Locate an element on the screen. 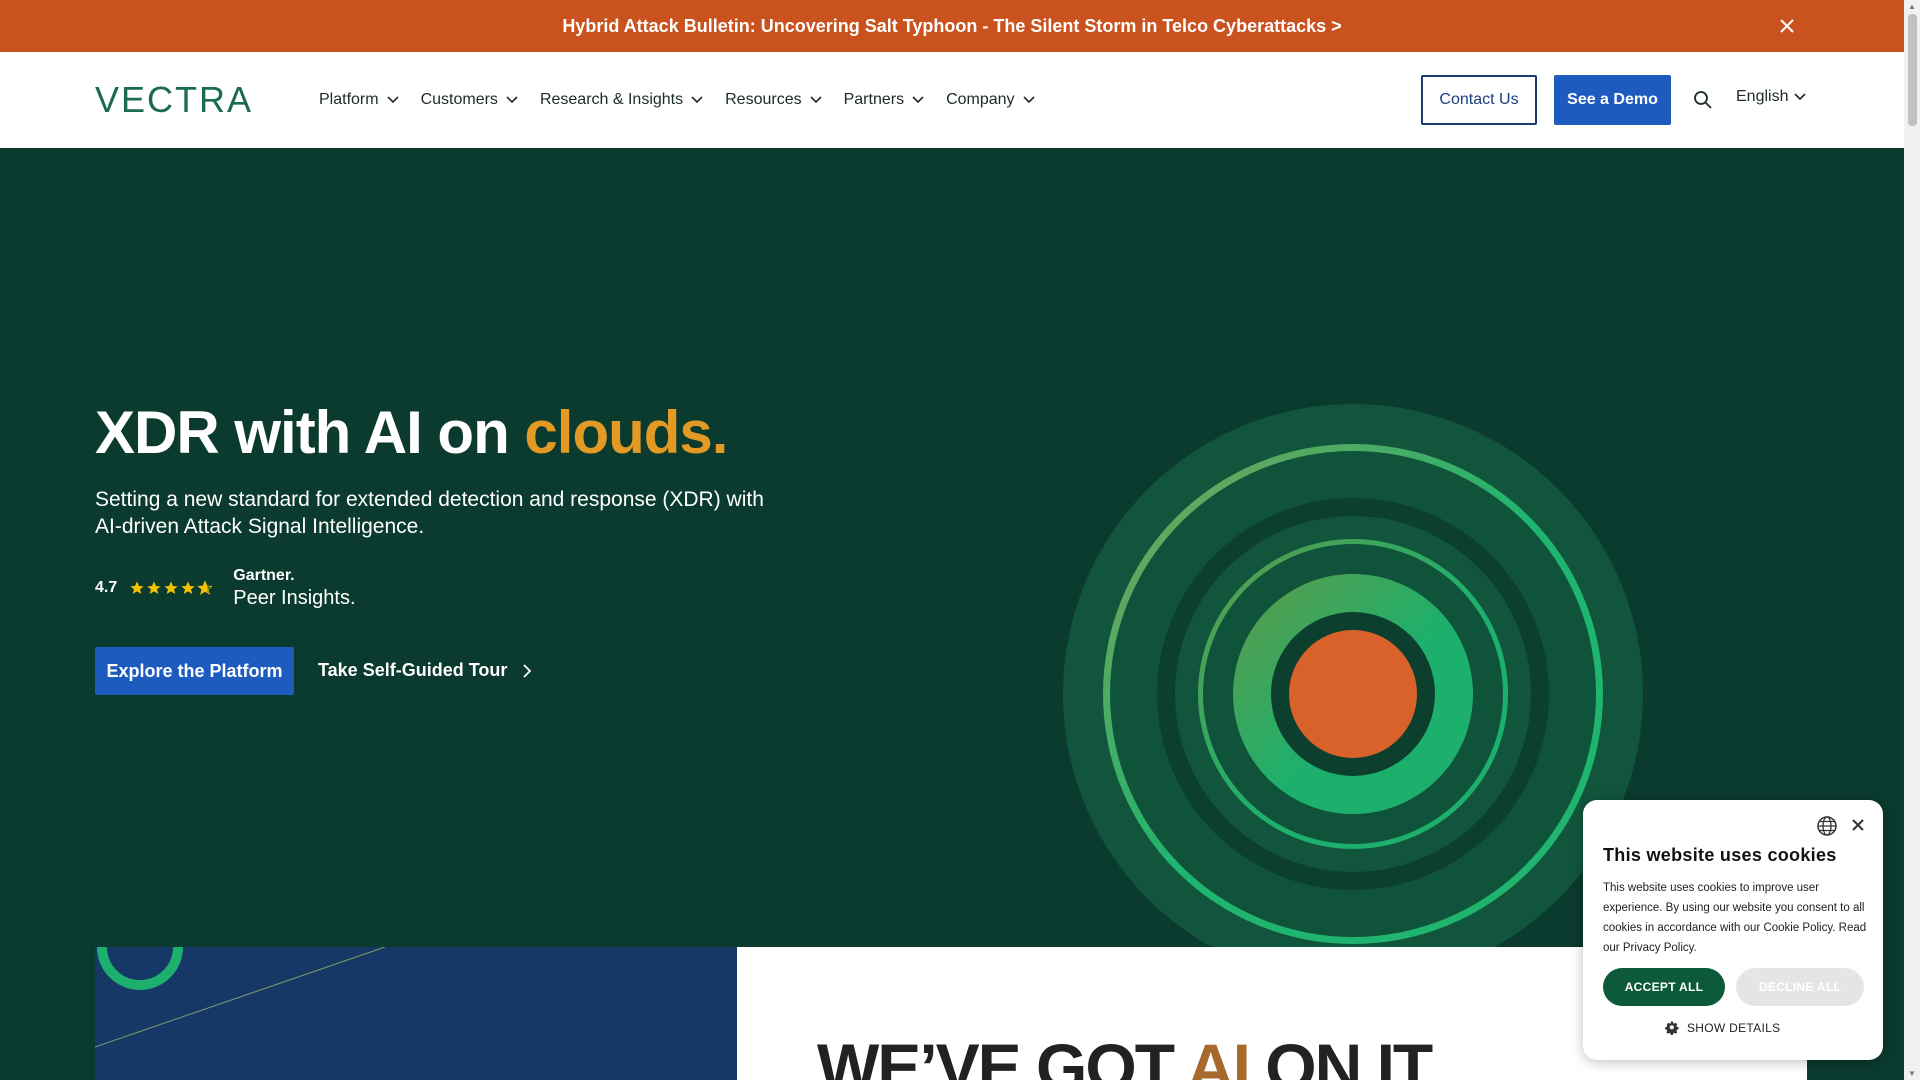  headline-ai: AI is located at coordinates (1218, 1055).